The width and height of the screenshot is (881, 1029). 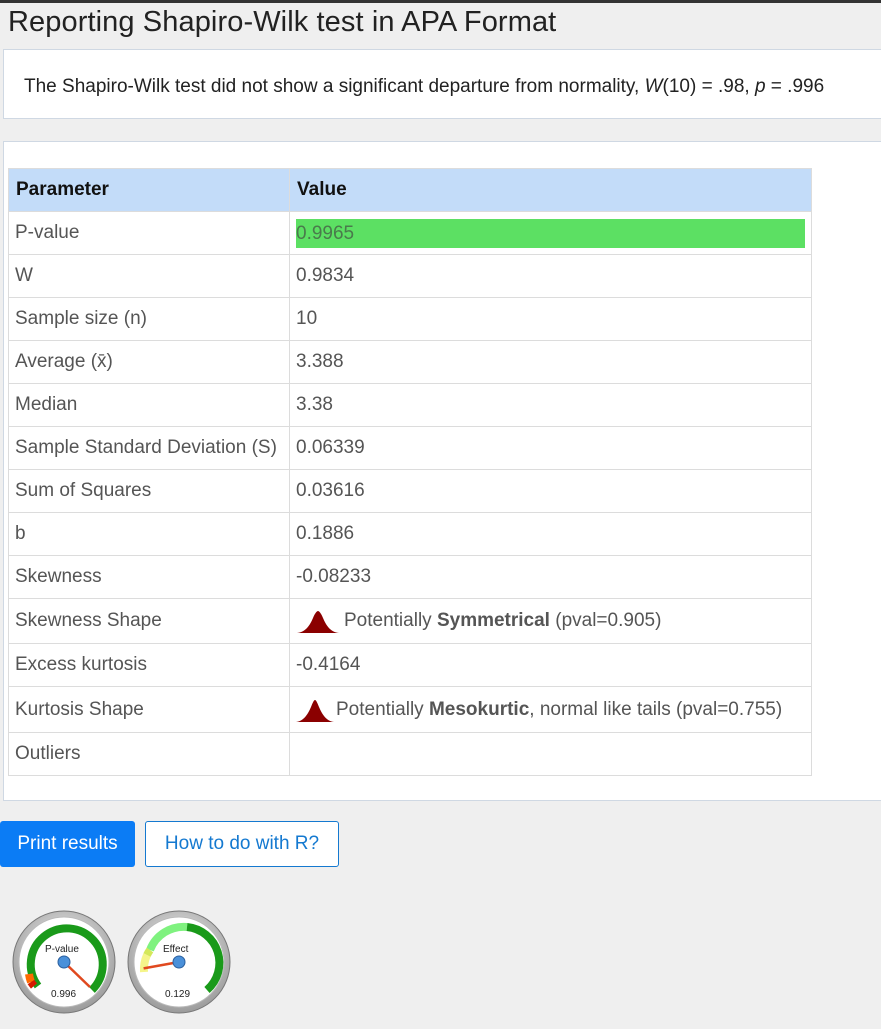 What do you see at coordinates (440, 1) in the screenshot?
I see `top-border` at bounding box center [440, 1].